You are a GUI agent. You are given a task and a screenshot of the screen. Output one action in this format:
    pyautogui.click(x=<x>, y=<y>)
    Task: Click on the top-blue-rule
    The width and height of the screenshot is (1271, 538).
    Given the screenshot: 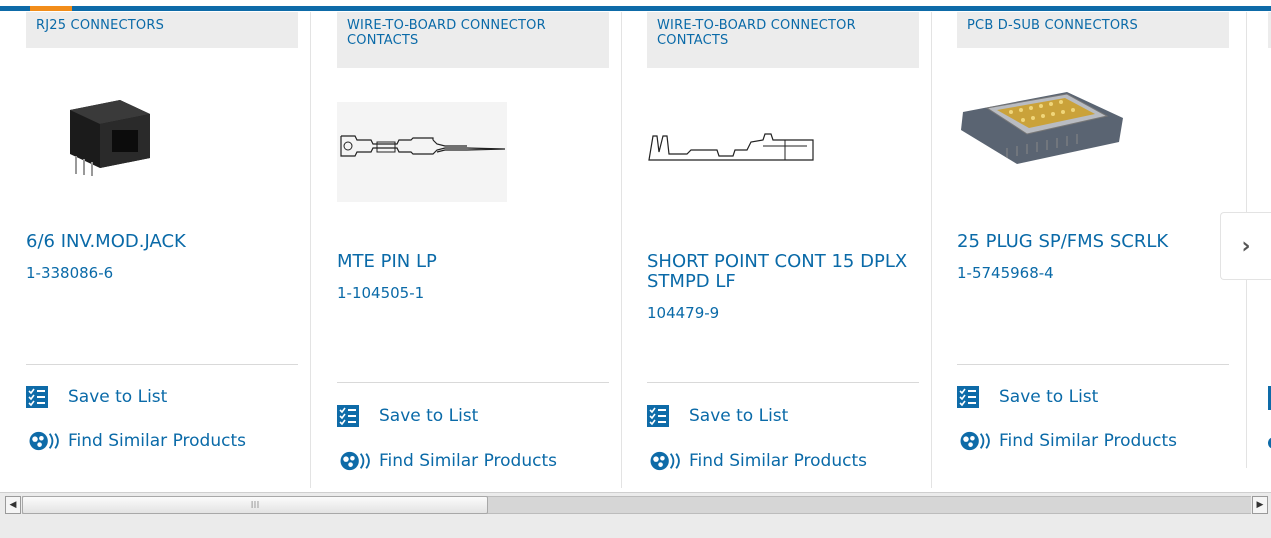 What is the action you would take?
    pyautogui.click(x=635, y=8)
    